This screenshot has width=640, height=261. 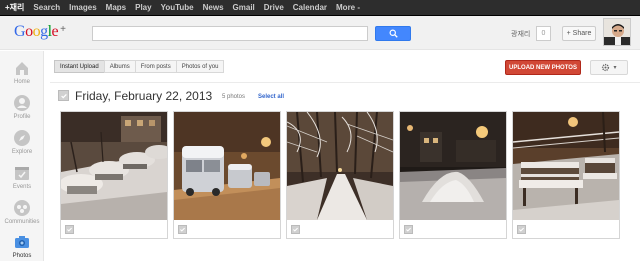 What do you see at coordinates (345, 82) in the screenshot?
I see `divider` at bounding box center [345, 82].